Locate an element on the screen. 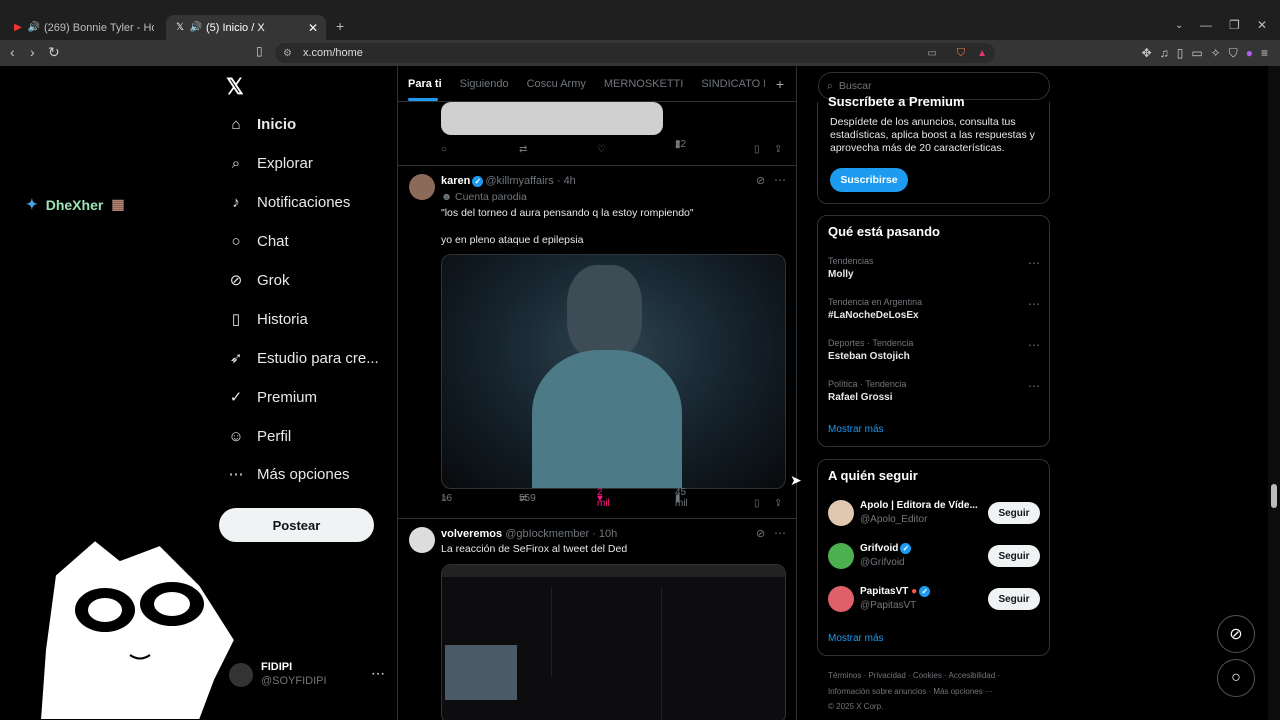 Image resolution: width=1280 pixels, height=720 pixels. trend-context: Tendencias is located at coordinates (851, 261).